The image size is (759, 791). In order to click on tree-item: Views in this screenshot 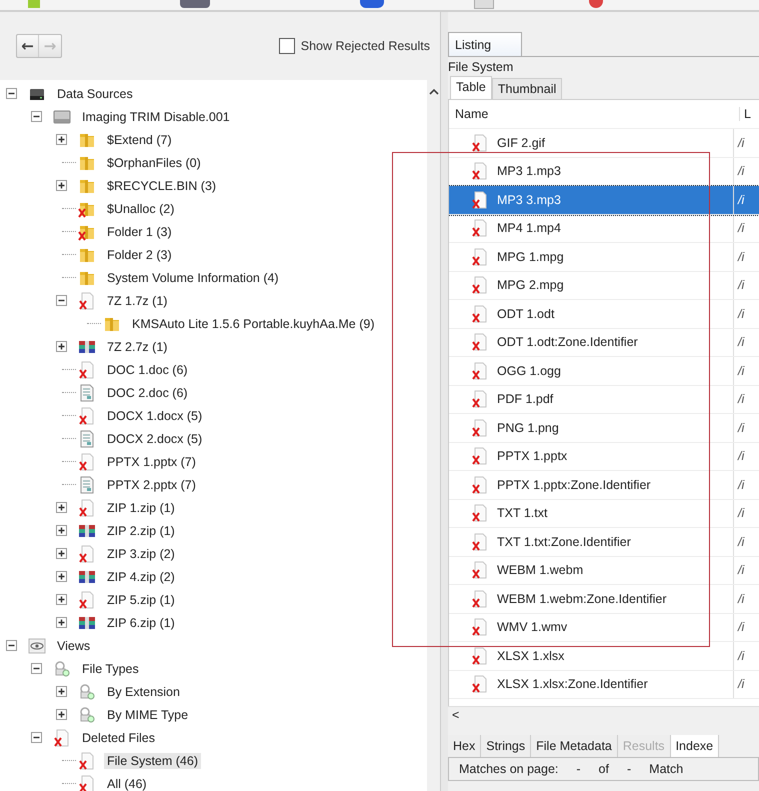, I will do `click(74, 646)`.